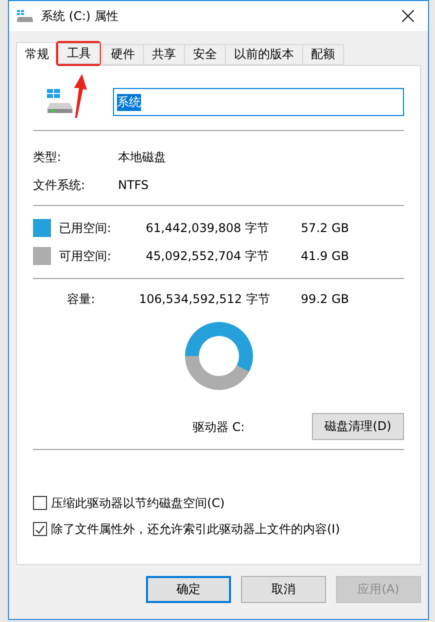 The width and height of the screenshot is (435, 622). Describe the element at coordinates (134, 185) in the screenshot. I see `field-value: NTFS` at that location.